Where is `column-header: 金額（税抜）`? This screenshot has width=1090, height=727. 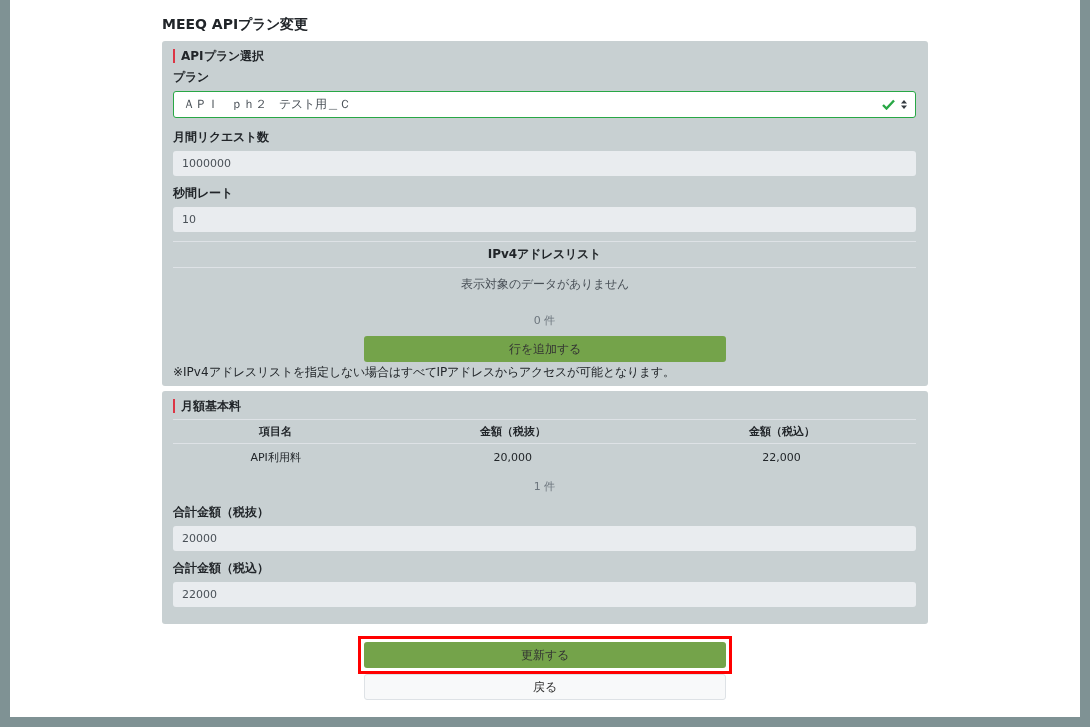 column-header: 金額（税抜） is located at coordinates (513, 431).